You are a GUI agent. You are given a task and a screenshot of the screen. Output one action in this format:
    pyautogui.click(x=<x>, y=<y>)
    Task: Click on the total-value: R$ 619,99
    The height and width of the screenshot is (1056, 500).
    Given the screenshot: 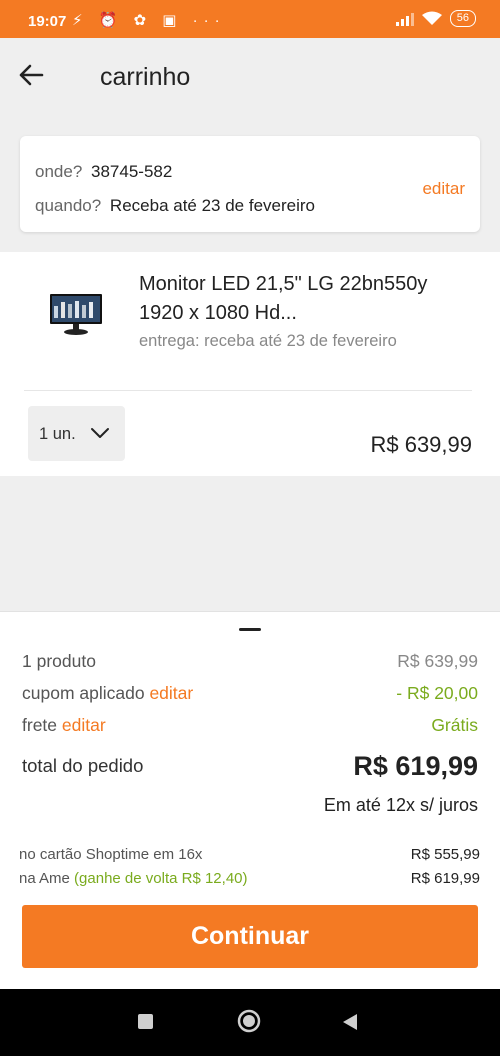 What is the action you would take?
    pyautogui.click(x=415, y=766)
    